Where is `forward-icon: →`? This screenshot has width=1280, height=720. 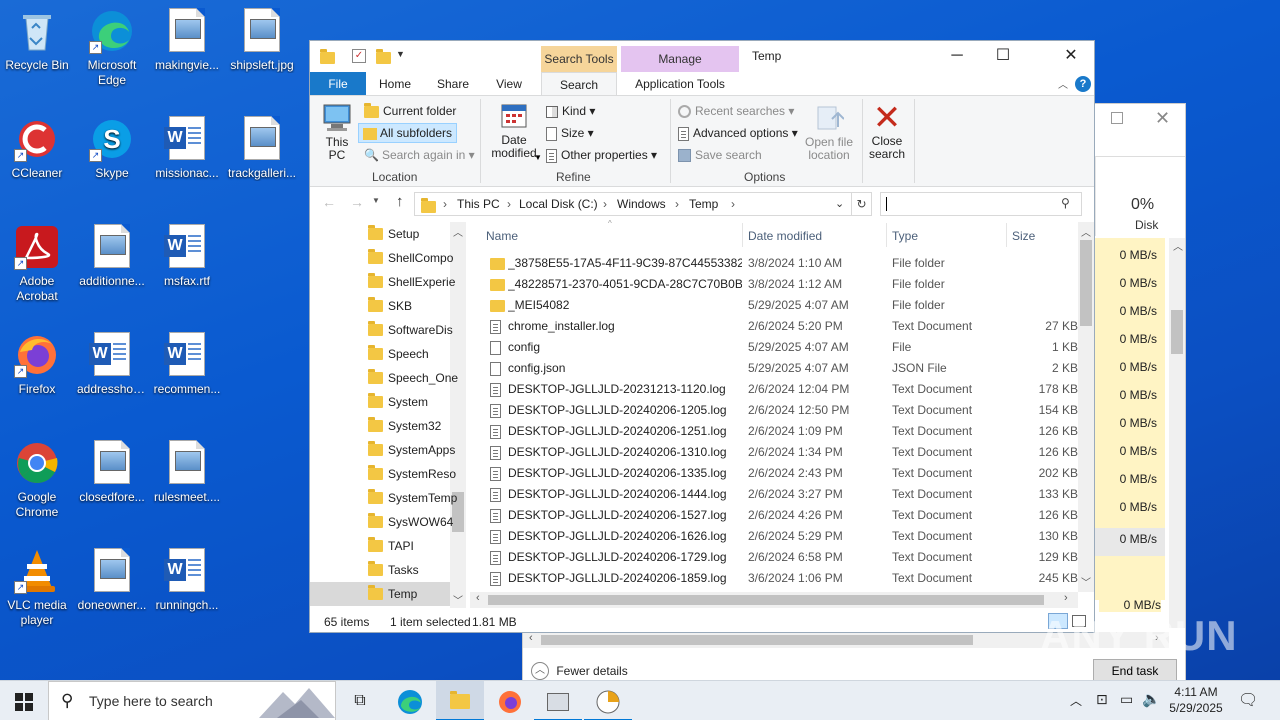 forward-icon: → is located at coordinates (357, 202).